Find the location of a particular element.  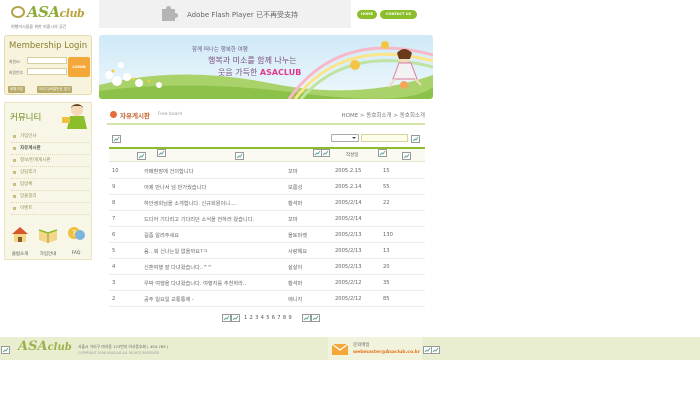

author-column-image-icon is located at coordinates (325, 153).